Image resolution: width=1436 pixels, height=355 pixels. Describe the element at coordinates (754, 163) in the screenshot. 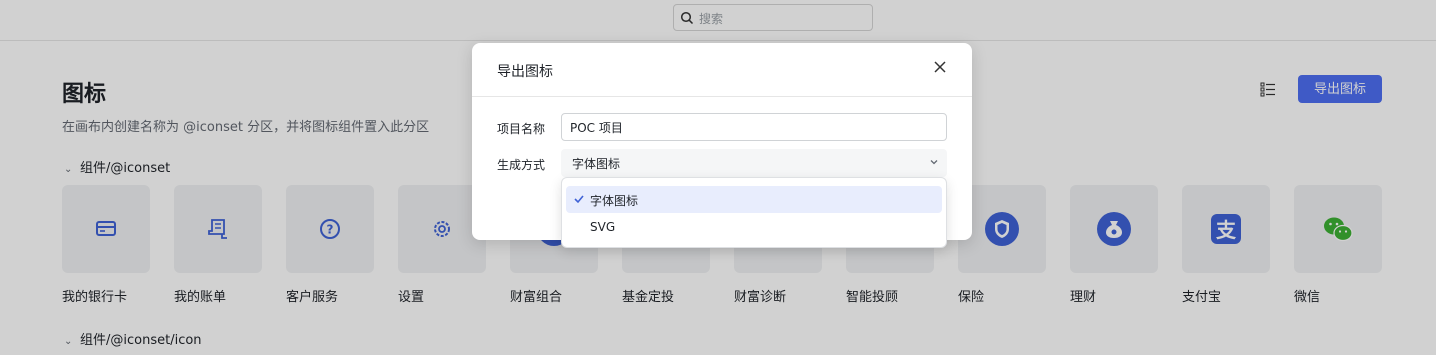

I see `generation-mode-select: 字体图标` at that location.